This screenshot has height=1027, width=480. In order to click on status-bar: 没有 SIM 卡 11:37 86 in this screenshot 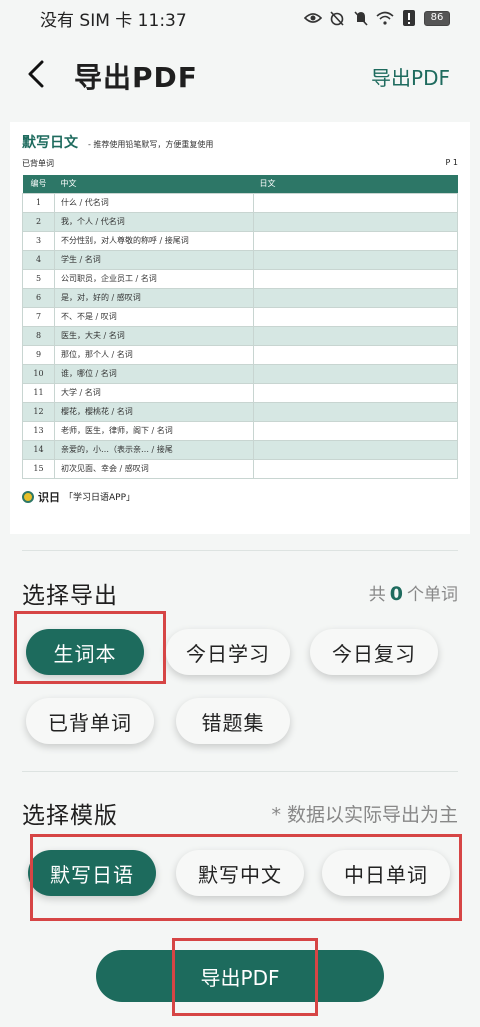, I will do `click(240, 18)`.